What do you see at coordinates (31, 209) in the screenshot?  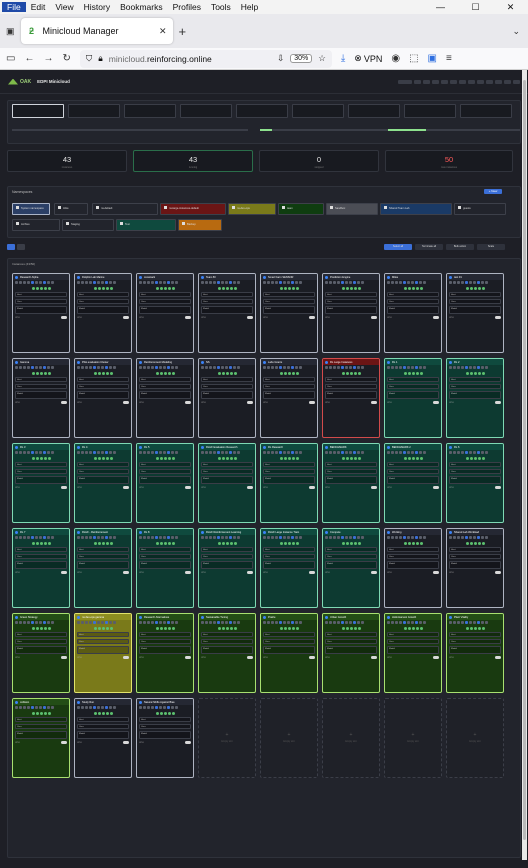 I see `namespace-chip: System namespace` at bounding box center [31, 209].